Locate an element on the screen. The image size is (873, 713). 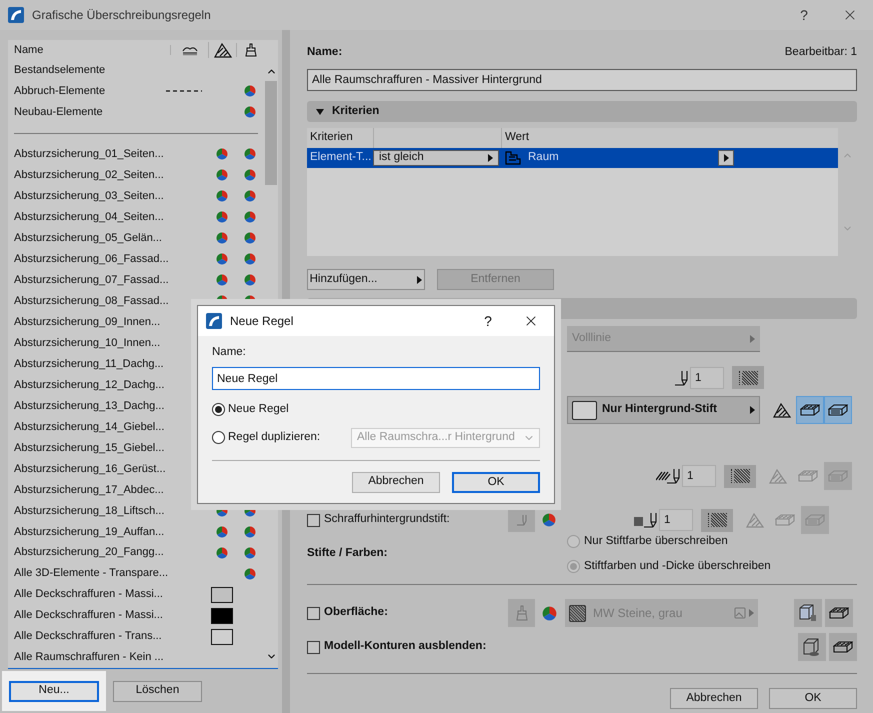
field-label: Stifte / Farben: is located at coordinates (348, 554).